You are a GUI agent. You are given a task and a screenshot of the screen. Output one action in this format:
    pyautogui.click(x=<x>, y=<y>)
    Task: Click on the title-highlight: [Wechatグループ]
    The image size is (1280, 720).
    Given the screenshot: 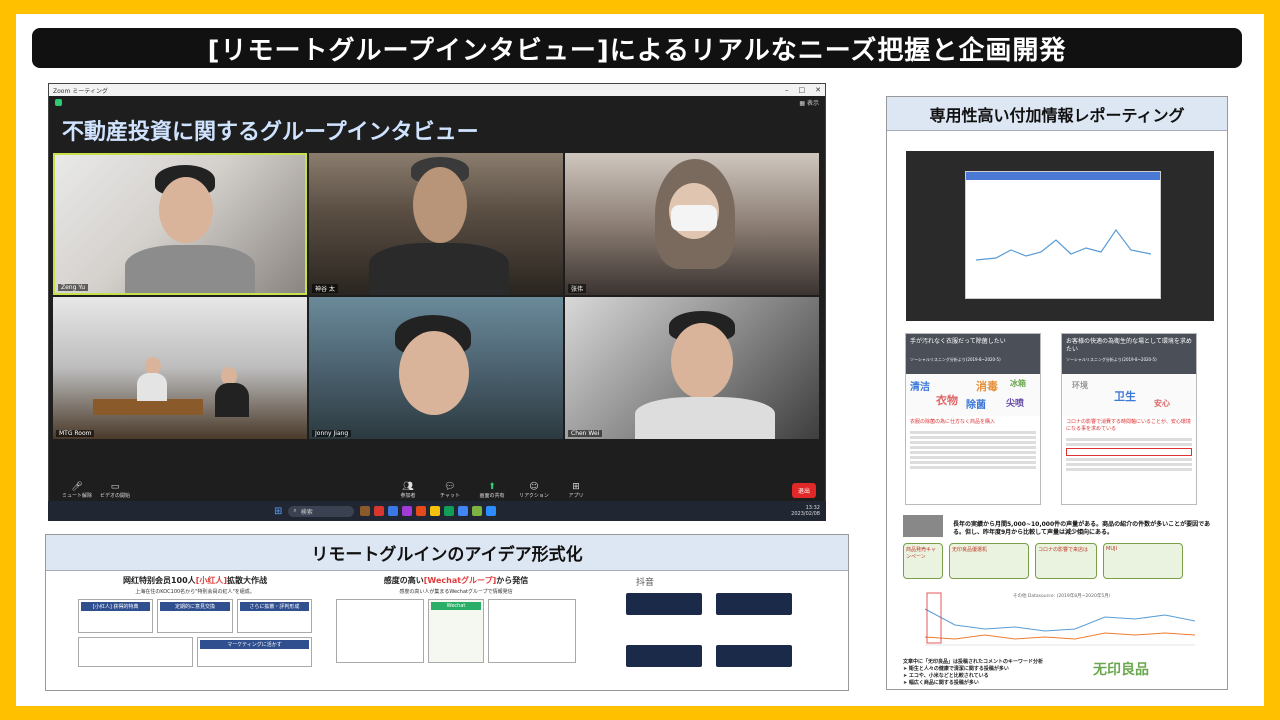 What is the action you would take?
    pyautogui.click(x=460, y=580)
    